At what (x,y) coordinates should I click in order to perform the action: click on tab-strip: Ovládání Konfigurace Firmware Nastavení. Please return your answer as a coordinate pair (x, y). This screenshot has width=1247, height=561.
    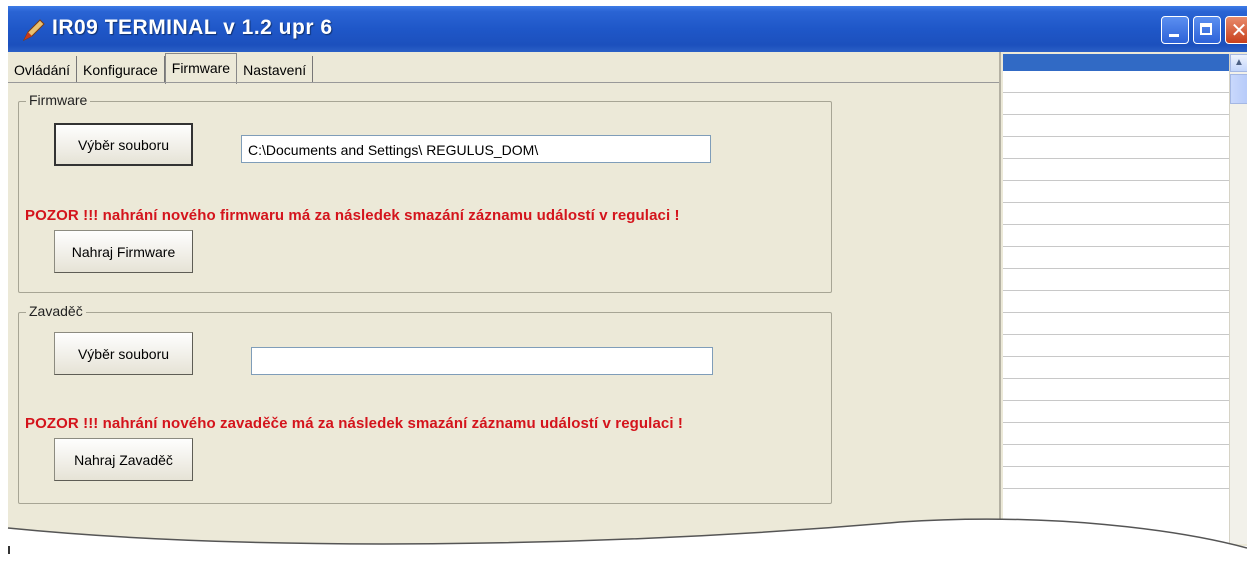
    Looking at the image, I should click on (161, 68).